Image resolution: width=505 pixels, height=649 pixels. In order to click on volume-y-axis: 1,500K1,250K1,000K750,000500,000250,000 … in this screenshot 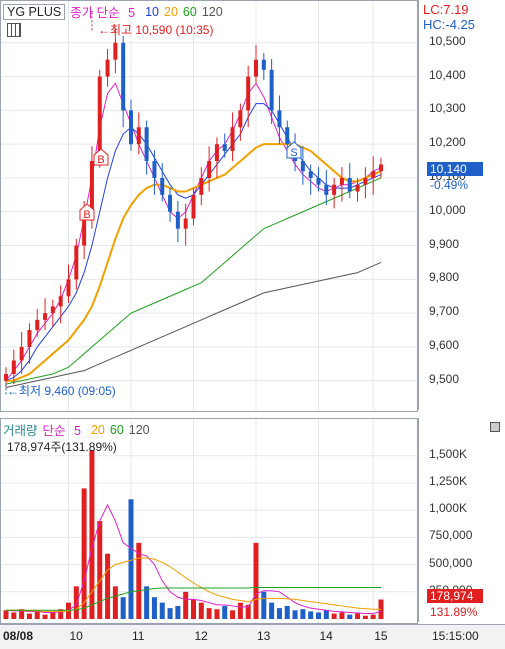, I will do `click(461, 520)`.